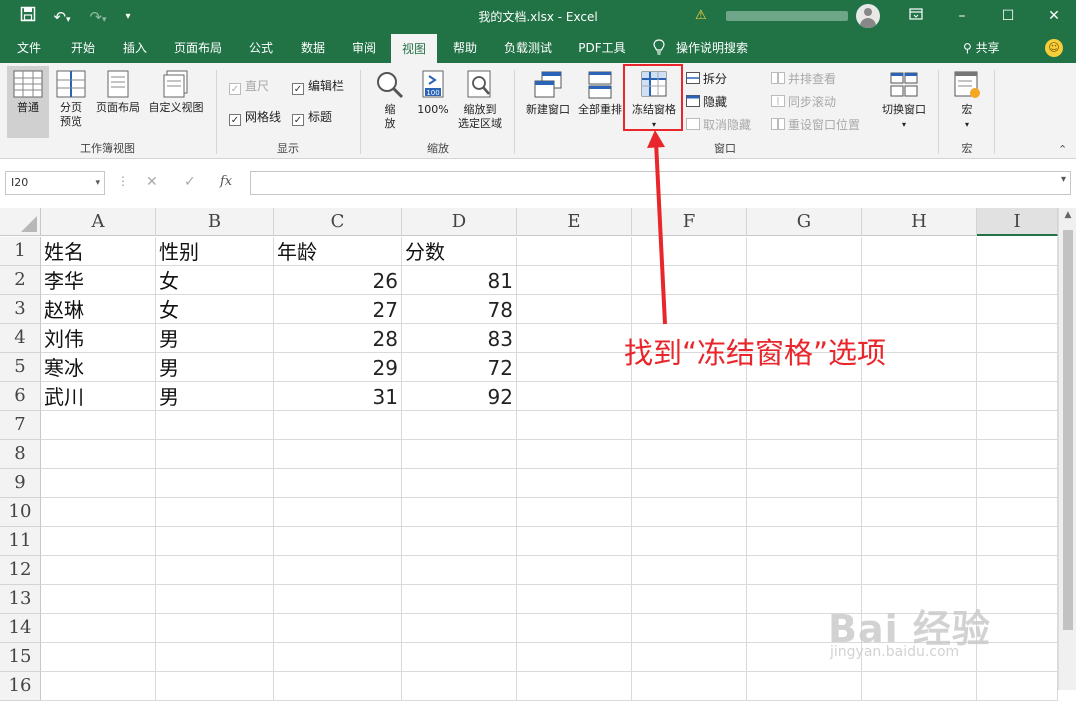 The image size is (1076, 701). I want to click on cell-b1: 性别, so click(215, 251).